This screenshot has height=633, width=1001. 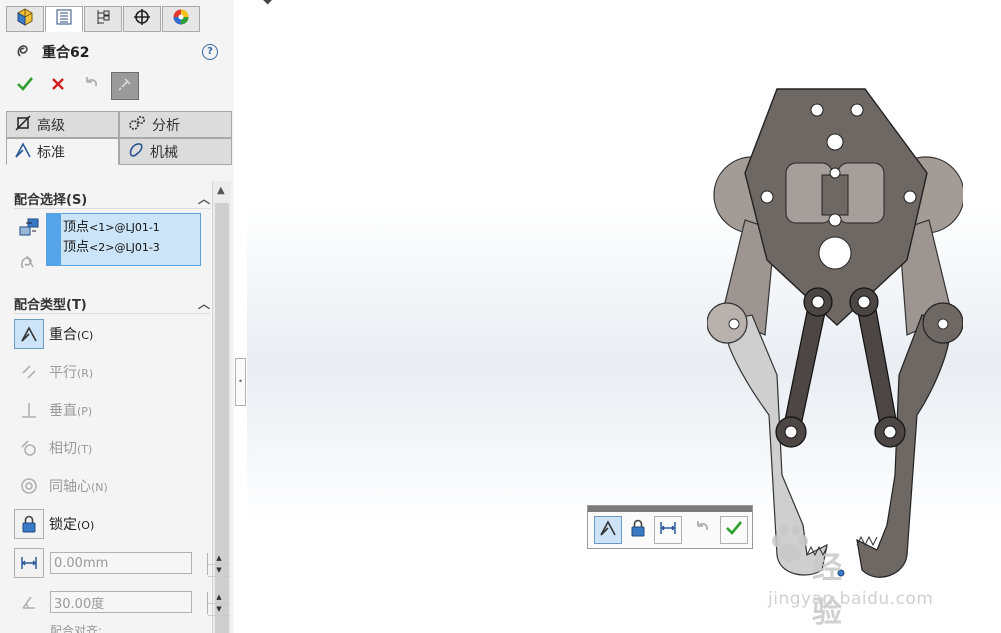 What do you see at coordinates (119, 52) in the screenshot?
I see `pm-title-row: 重合62 ?` at bounding box center [119, 52].